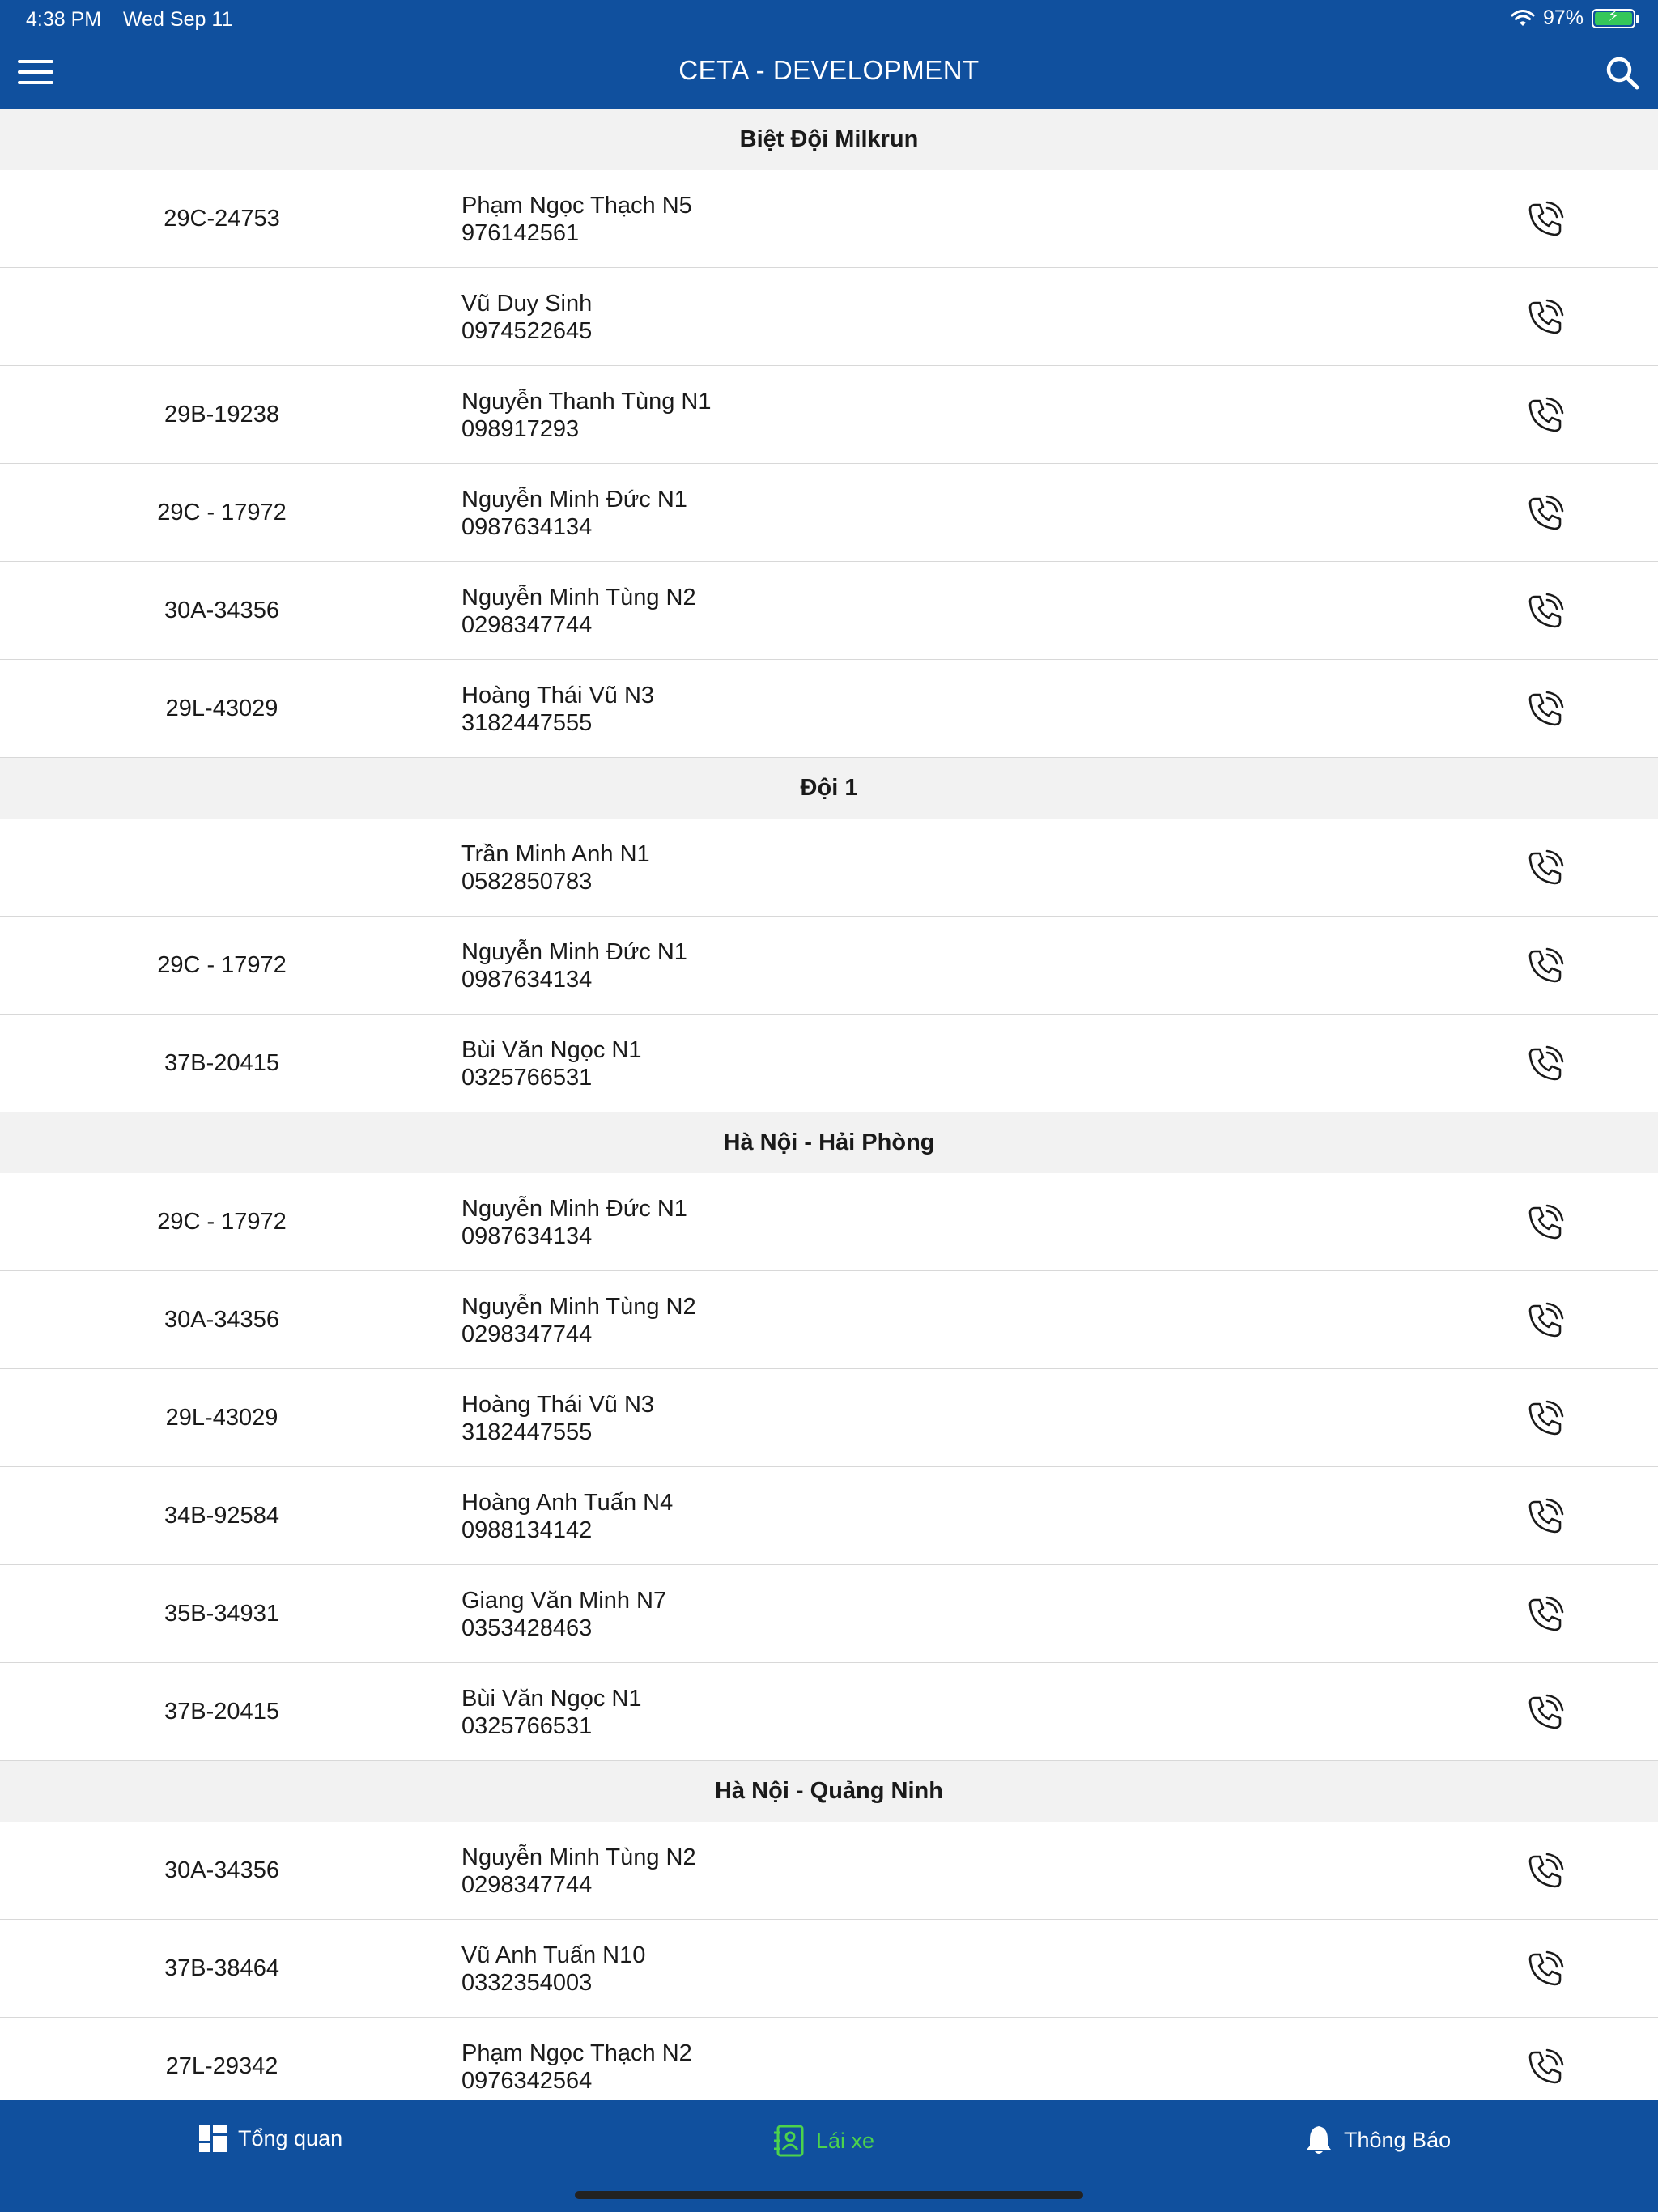  Describe the element at coordinates (576, 2053) in the screenshot. I see `driver-name: Phạm Ngọc Thạch N2` at that location.